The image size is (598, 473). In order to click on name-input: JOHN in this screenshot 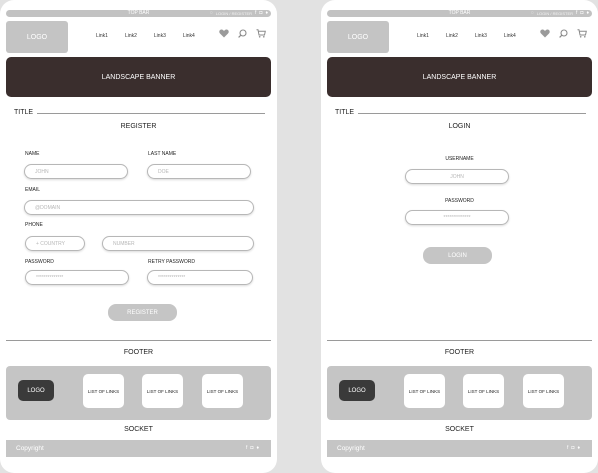, I will do `click(76, 171)`.